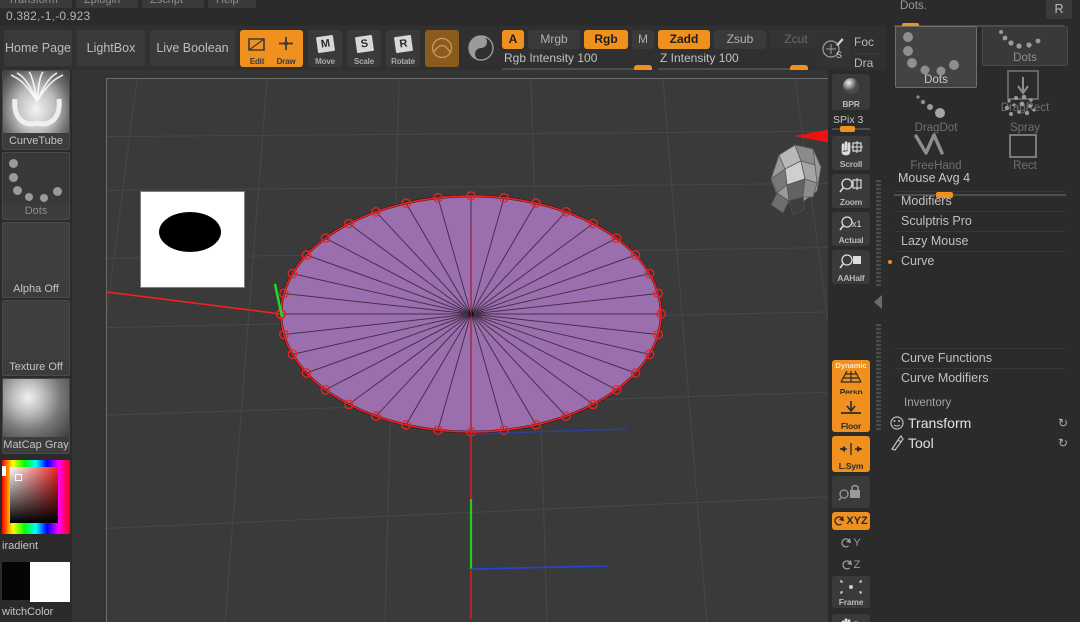 This screenshot has width=1080, height=622. I want to click on scale-label: Scale, so click(364, 61).